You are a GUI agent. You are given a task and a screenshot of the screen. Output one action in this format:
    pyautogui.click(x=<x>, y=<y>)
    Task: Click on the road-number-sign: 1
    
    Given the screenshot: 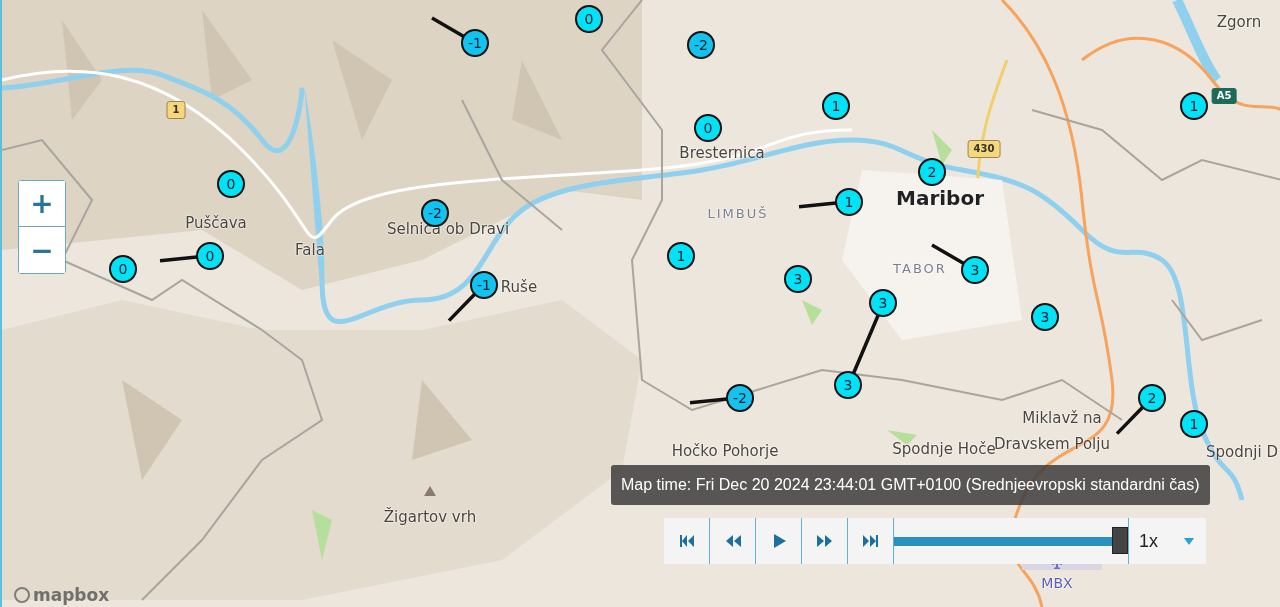 What is the action you would take?
    pyautogui.click(x=176, y=110)
    